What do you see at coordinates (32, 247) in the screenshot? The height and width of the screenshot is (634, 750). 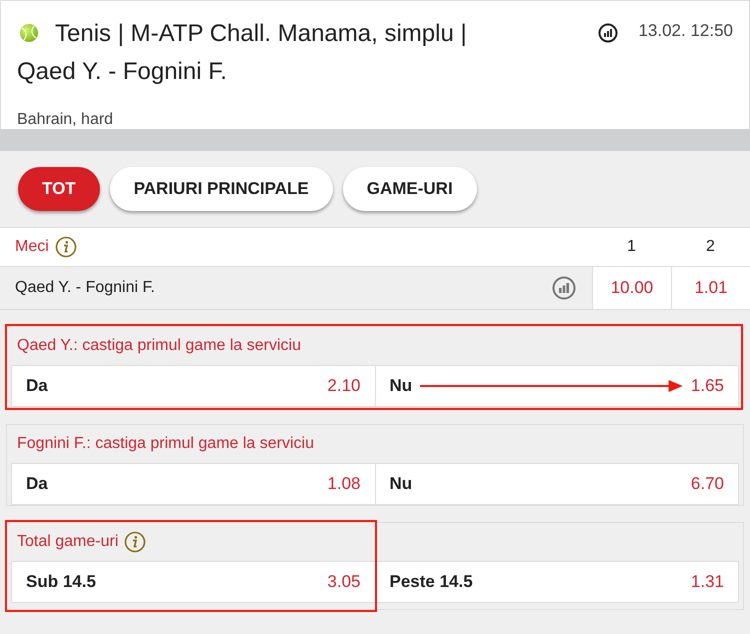 I see `section-title: Meci` at bounding box center [32, 247].